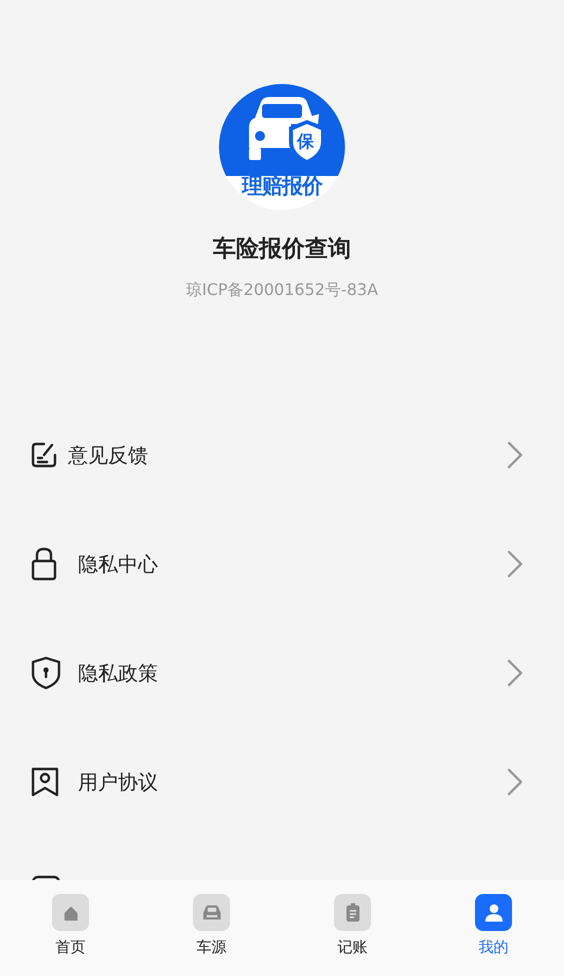  I want to click on menu-item: 隐私政策, so click(282, 672).